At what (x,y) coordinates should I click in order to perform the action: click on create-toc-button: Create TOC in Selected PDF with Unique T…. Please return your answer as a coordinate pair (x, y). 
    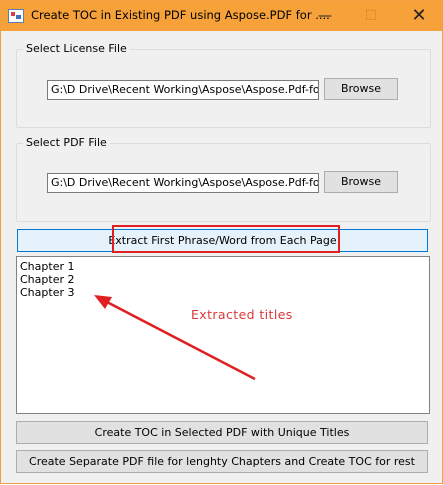
    Looking at the image, I should click on (222, 432).